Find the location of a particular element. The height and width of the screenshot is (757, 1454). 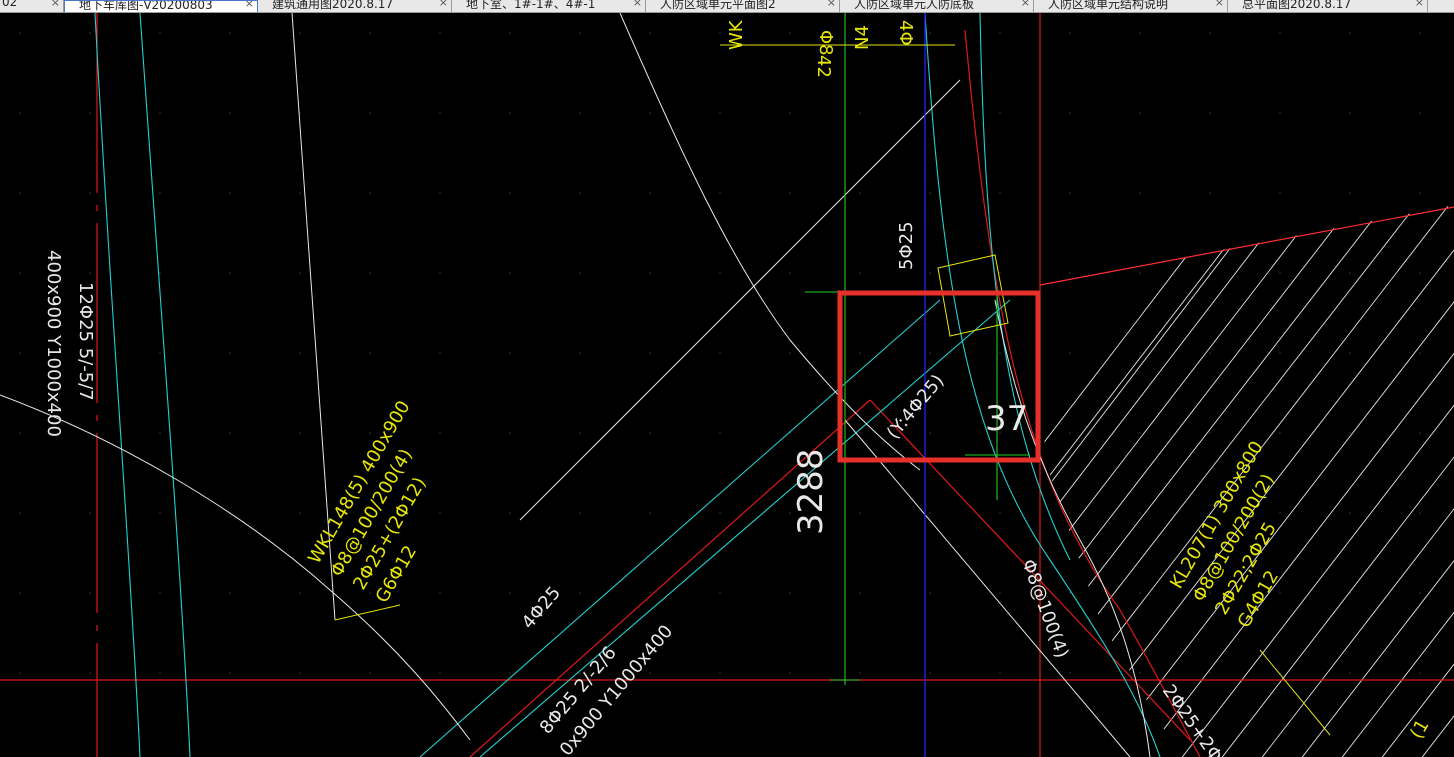

tab-1: 地下车库图-V20200803 × is located at coordinates (161, 6).